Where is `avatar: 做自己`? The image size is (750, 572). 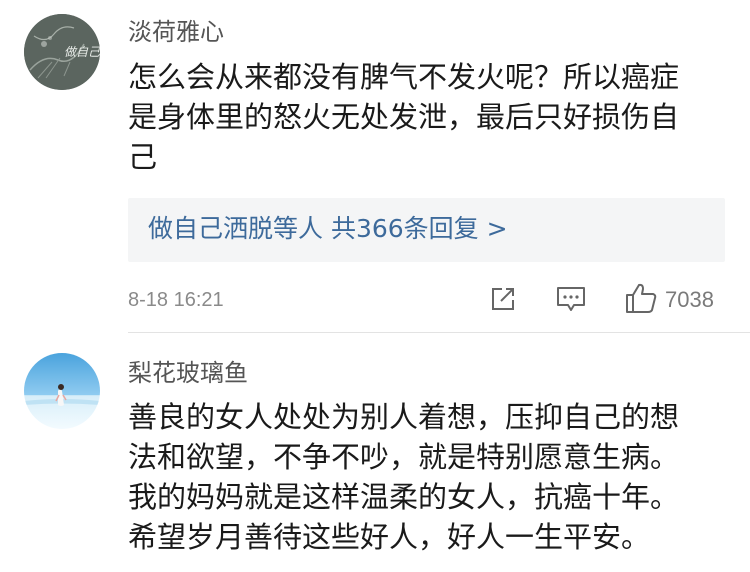 avatar: 做自己 is located at coordinates (62, 52).